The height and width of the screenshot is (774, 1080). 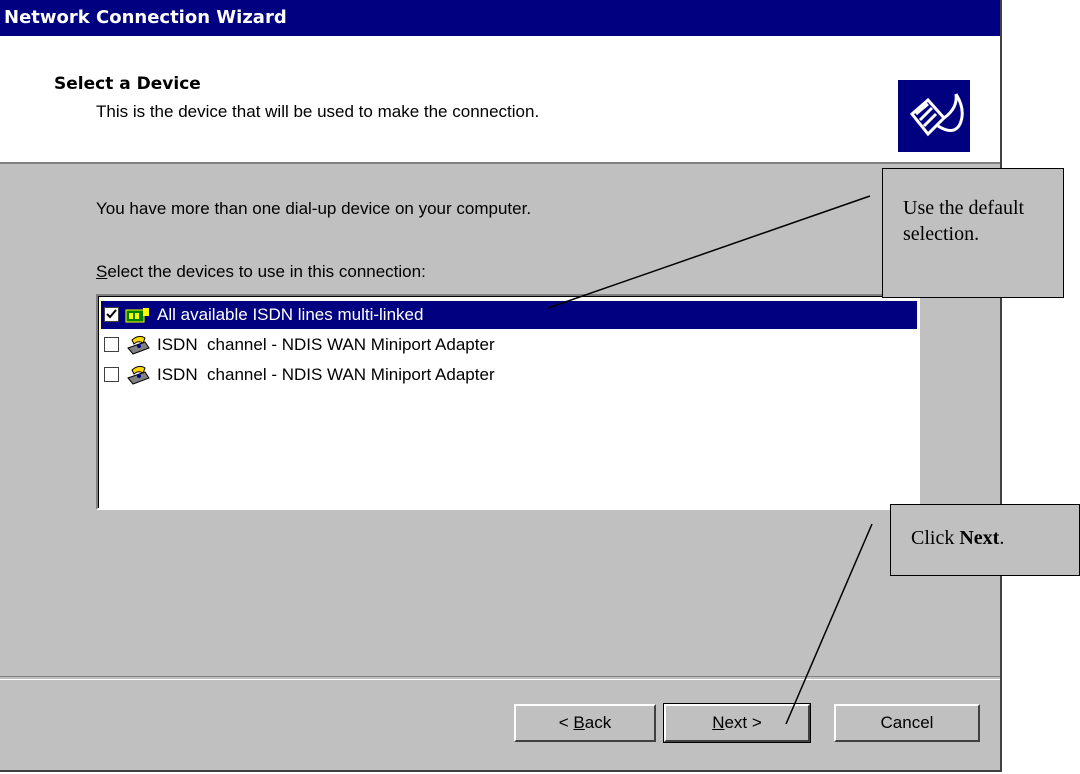 I want to click on title-bar: Network Connection Wizard, so click(x=500, y=18).